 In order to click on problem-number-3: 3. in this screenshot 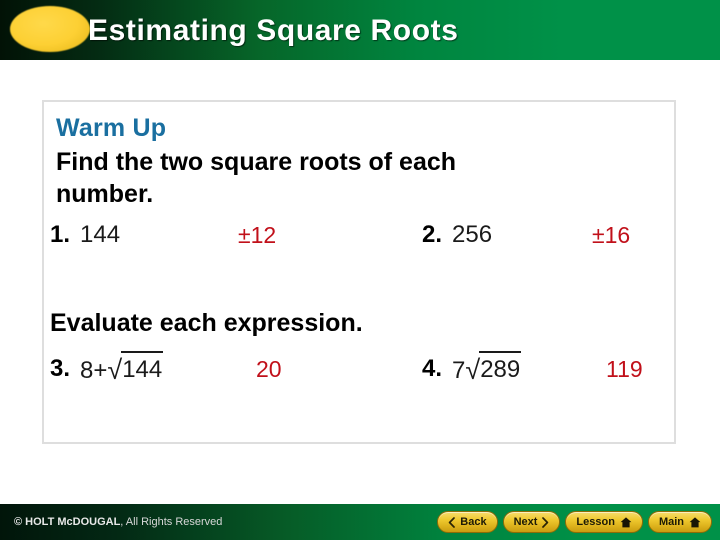, I will do `click(60, 368)`.